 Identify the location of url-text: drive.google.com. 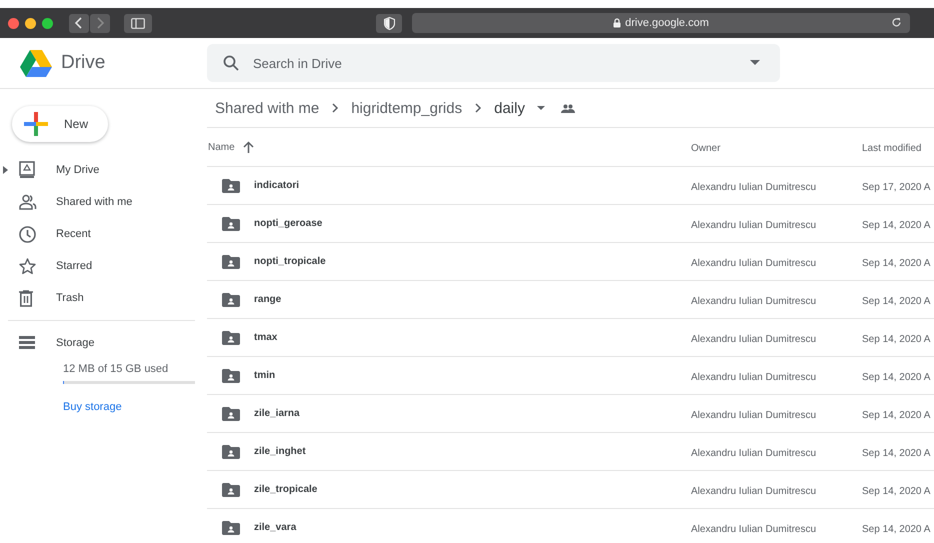
(667, 23).